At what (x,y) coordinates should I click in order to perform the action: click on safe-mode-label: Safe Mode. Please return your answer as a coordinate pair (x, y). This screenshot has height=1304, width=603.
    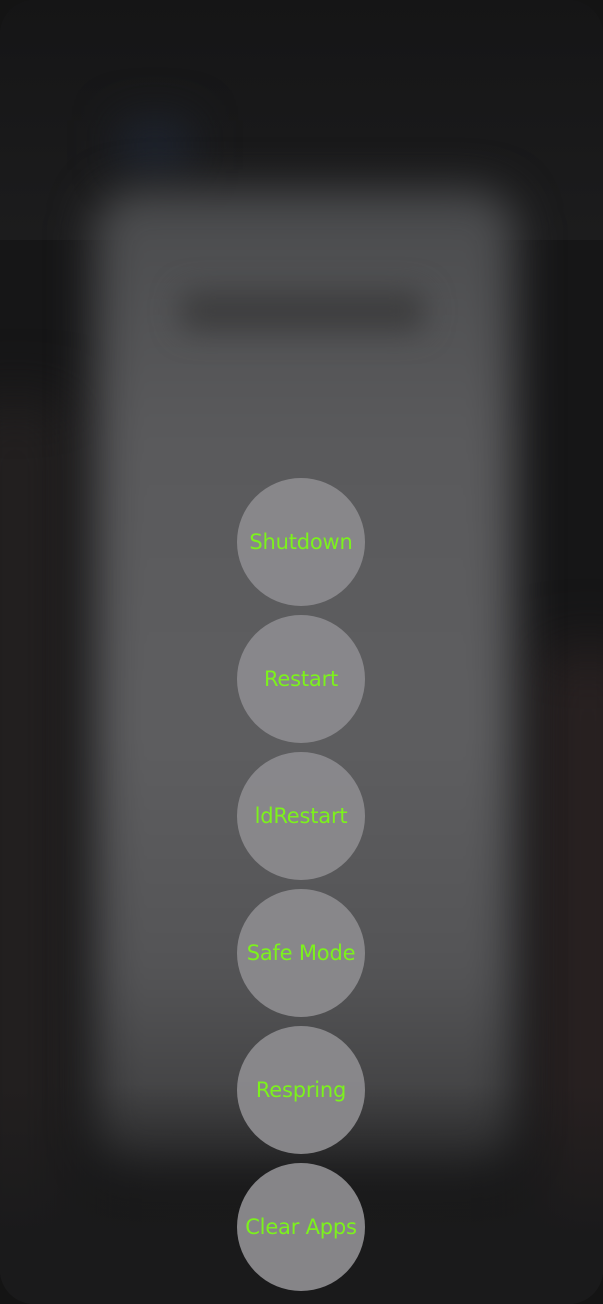
    Looking at the image, I should click on (301, 953).